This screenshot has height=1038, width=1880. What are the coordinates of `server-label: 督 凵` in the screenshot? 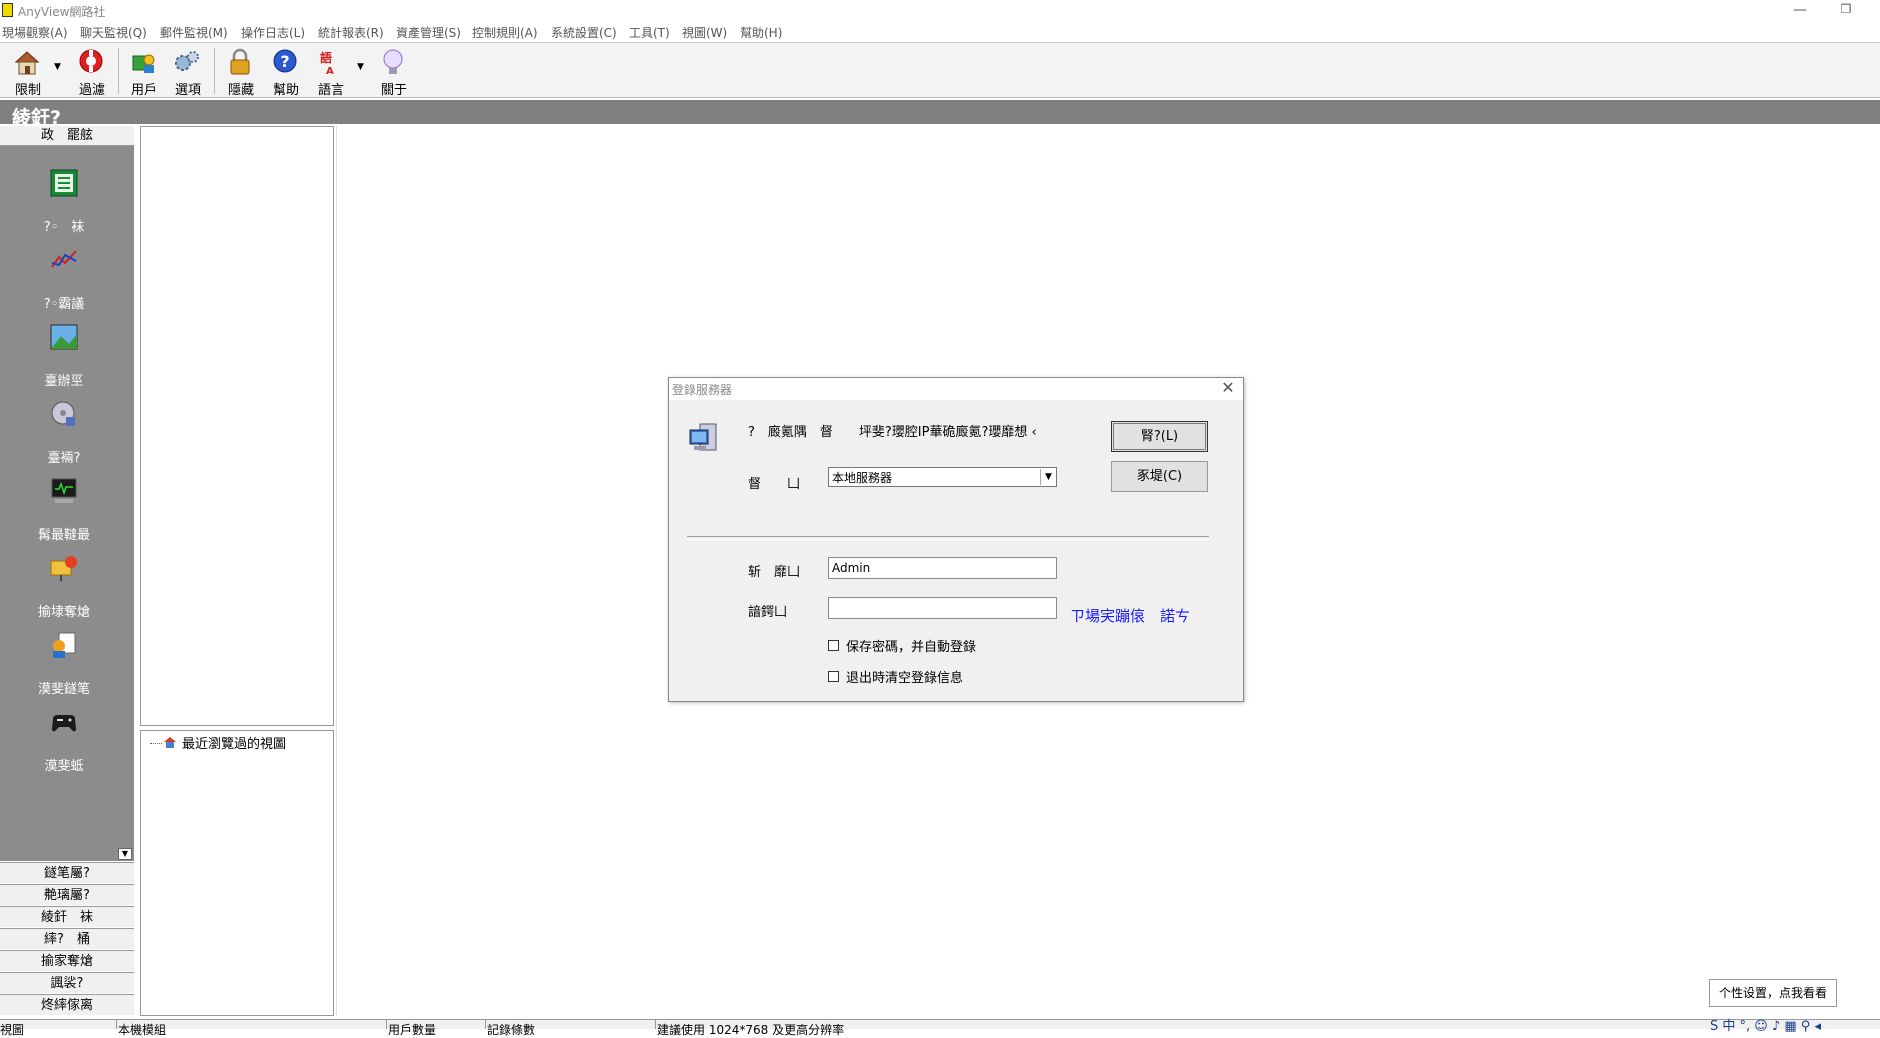 It's located at (774, 484).